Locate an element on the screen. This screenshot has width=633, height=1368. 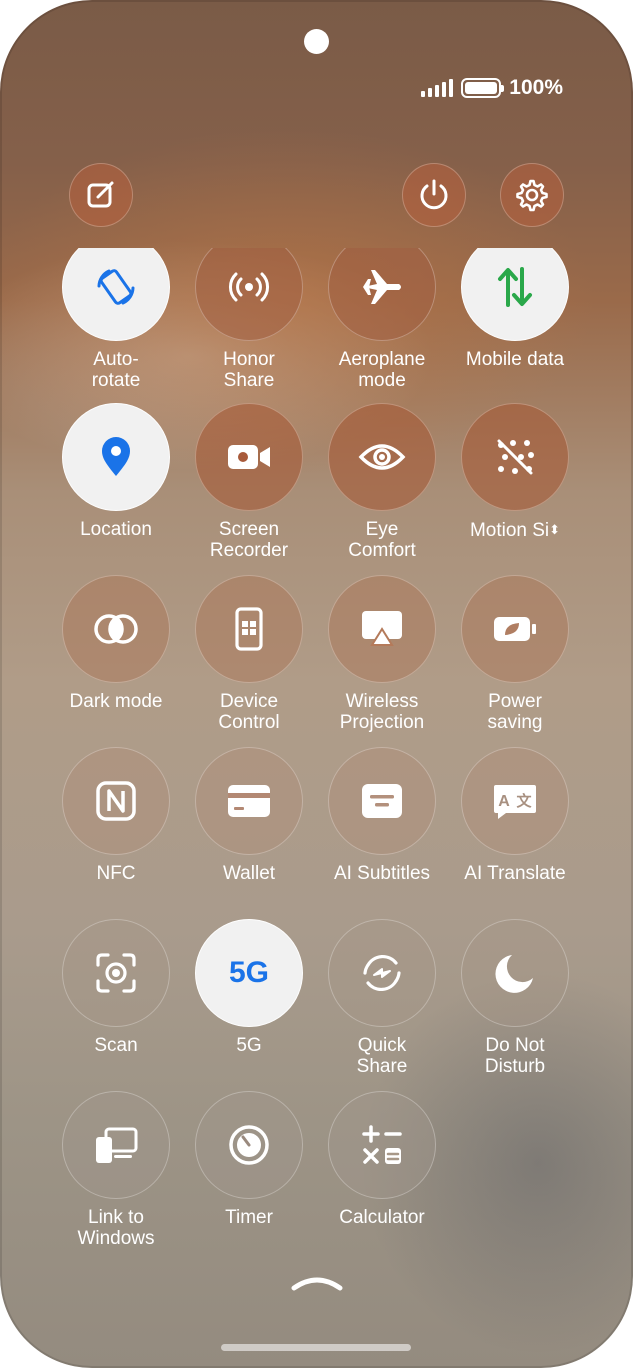
wallet-icon is located at coordinates (249, 801).